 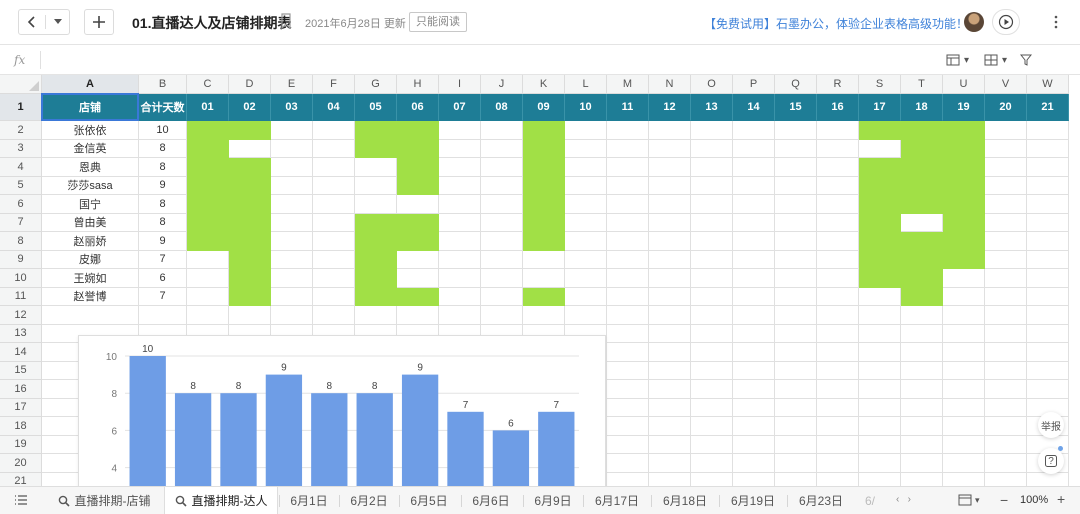 I want to click on header-cell: 02, so click(x=250, y=107).